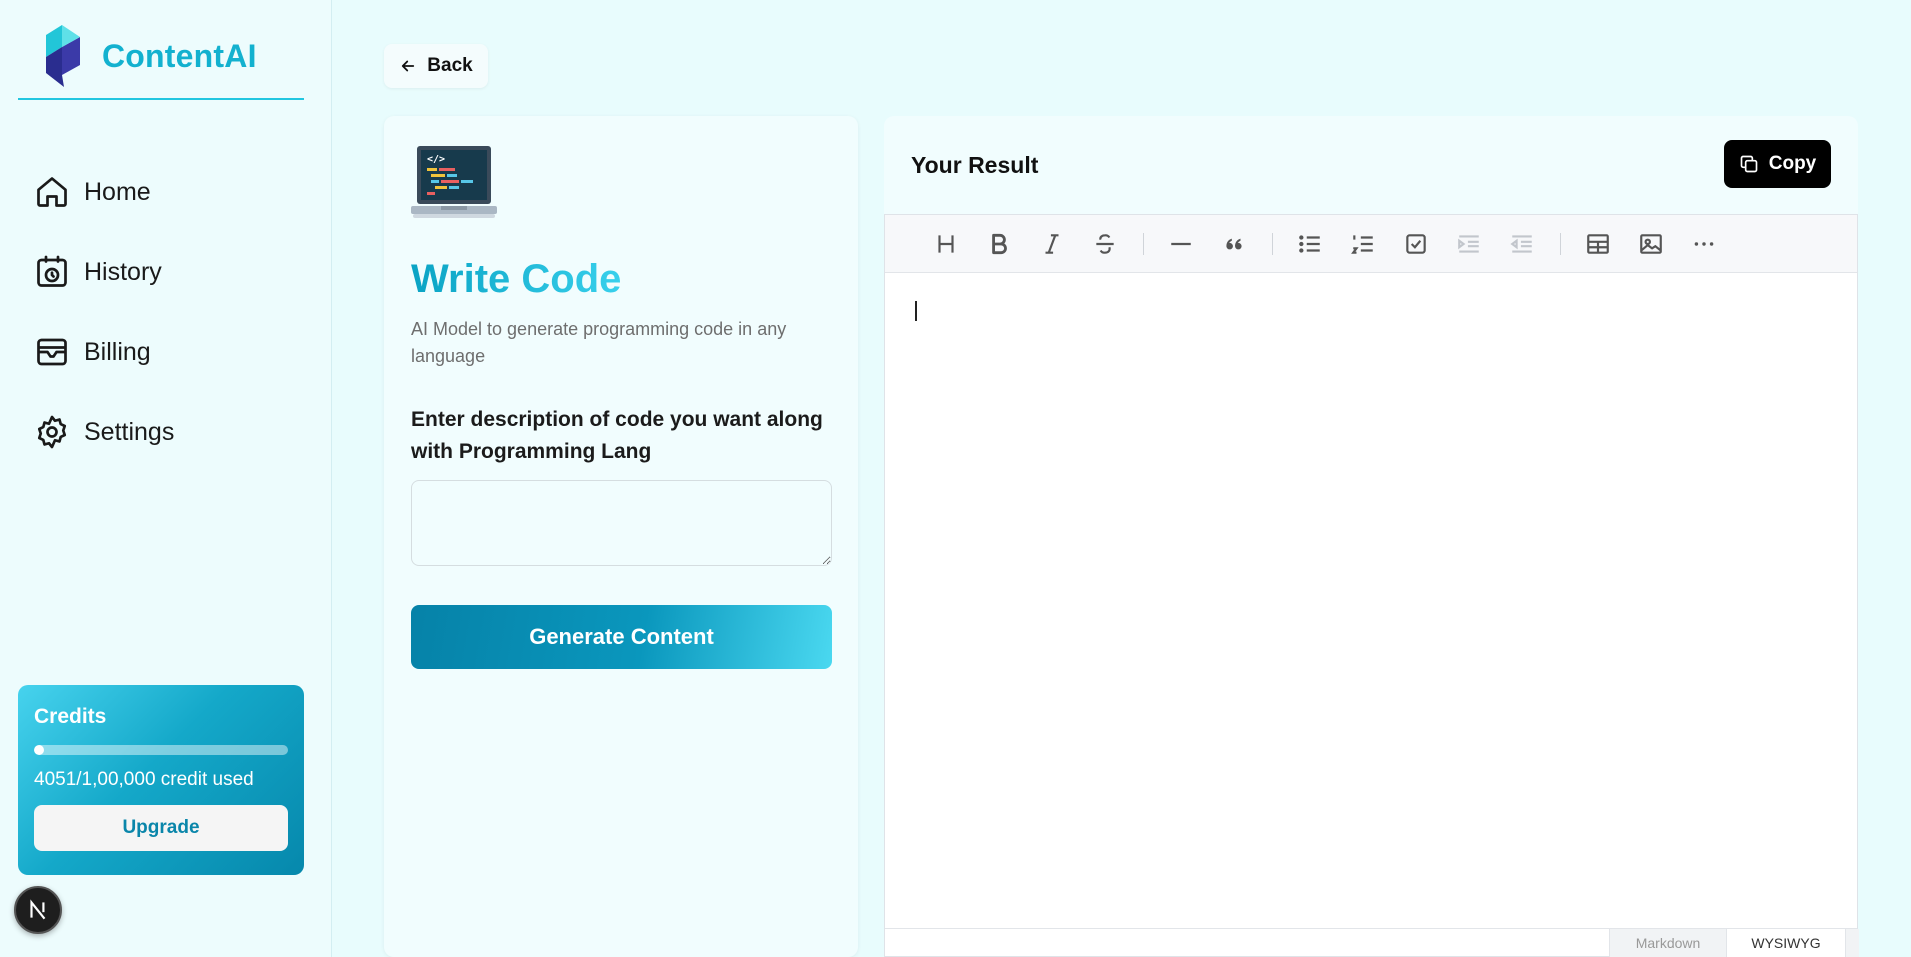 Image resolution: width=1911 pixels, height=957 pixels. Describe the element at coordinates (450, 65) in the screenshot. I see `back-label: Back` at that location.